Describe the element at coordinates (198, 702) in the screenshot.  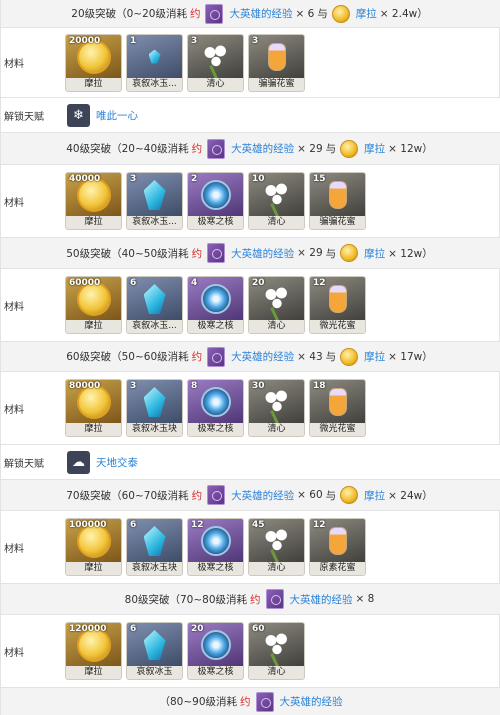
I see `header-prefix: （80~90级消耗` at that location.